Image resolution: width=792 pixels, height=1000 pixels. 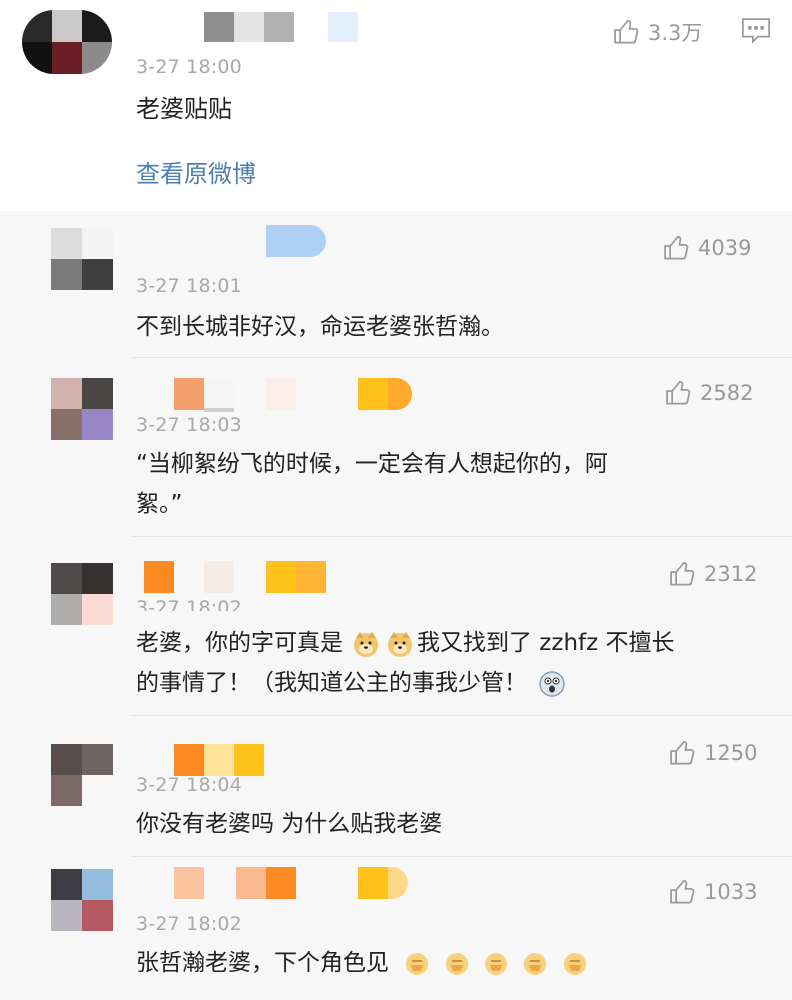 I want to click on comment-date: 3-27 18:04, so click(x=189, y=785).